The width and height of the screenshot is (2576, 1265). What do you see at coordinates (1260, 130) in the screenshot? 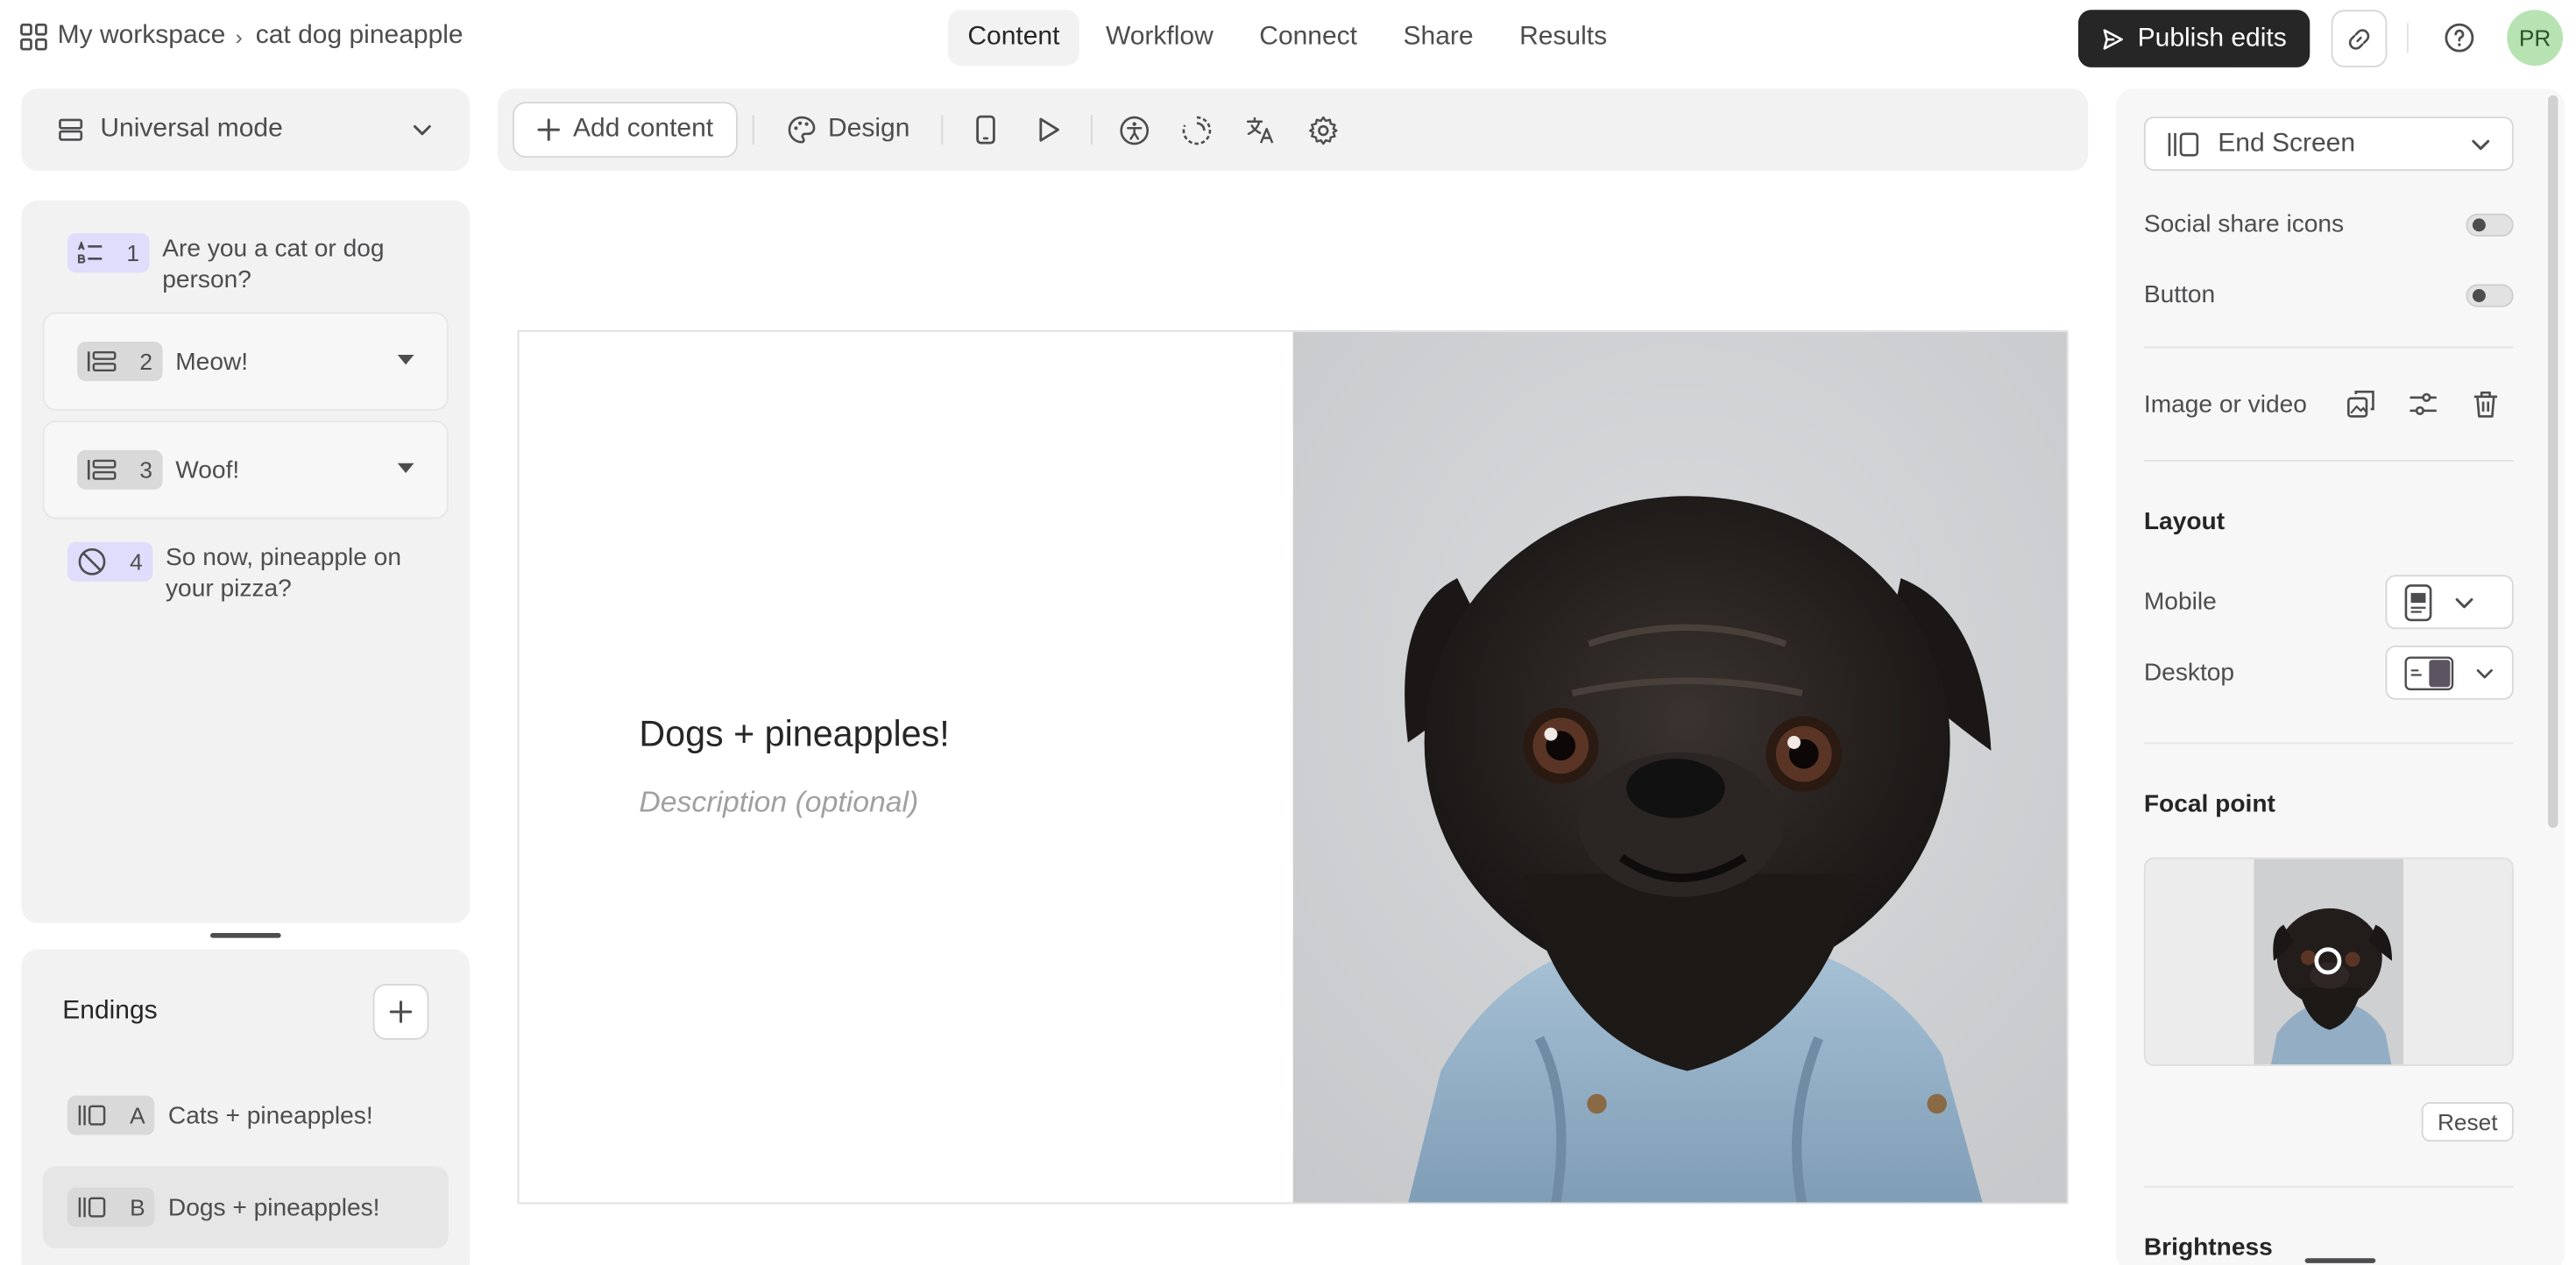
I see `translate-button` at bounding box center [1260, 130].